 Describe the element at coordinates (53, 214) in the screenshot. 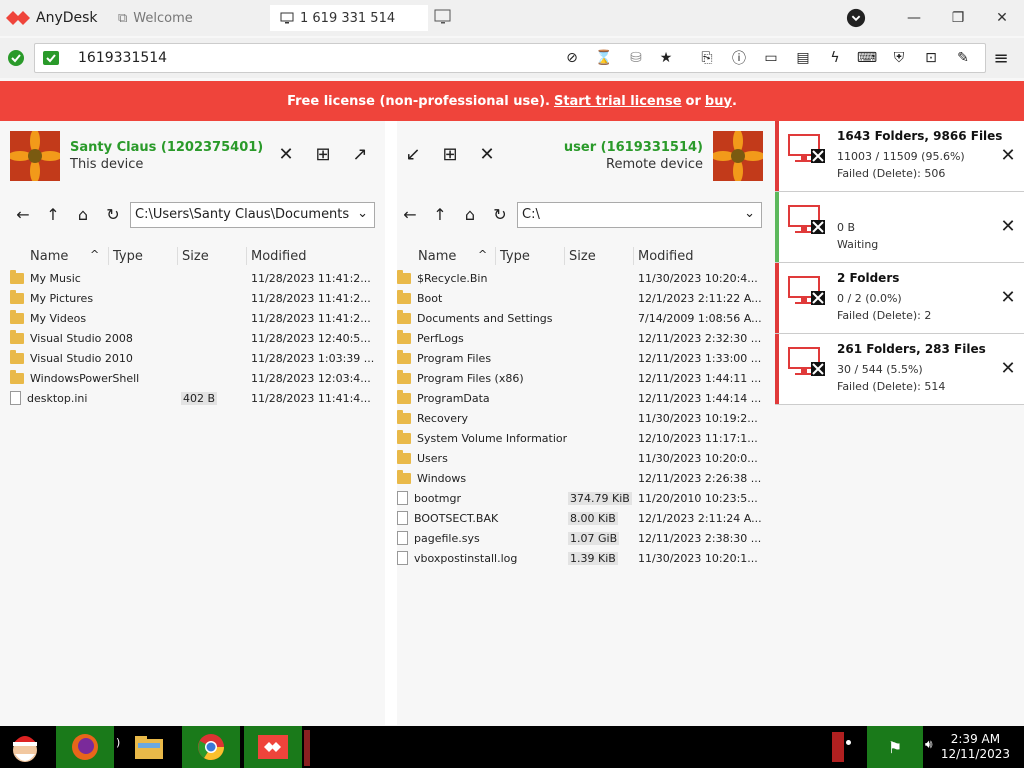

I see `local-up-button: ↑` at that location.